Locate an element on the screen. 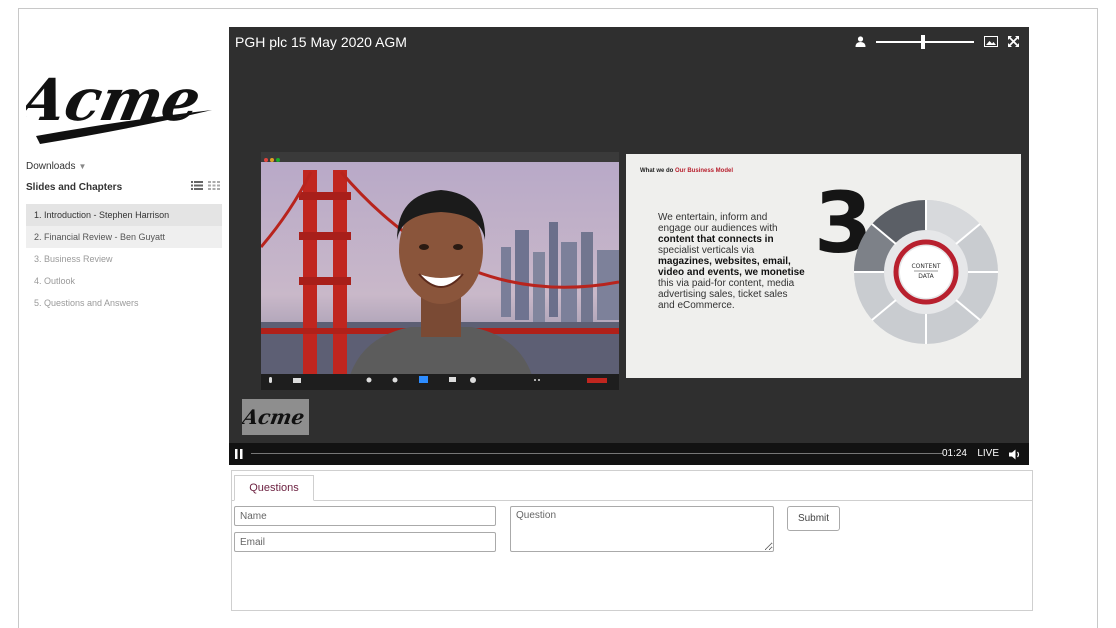 The image size is (1116, 628). chevron-down-icon: ▼ is located at coordinates (82, 166).